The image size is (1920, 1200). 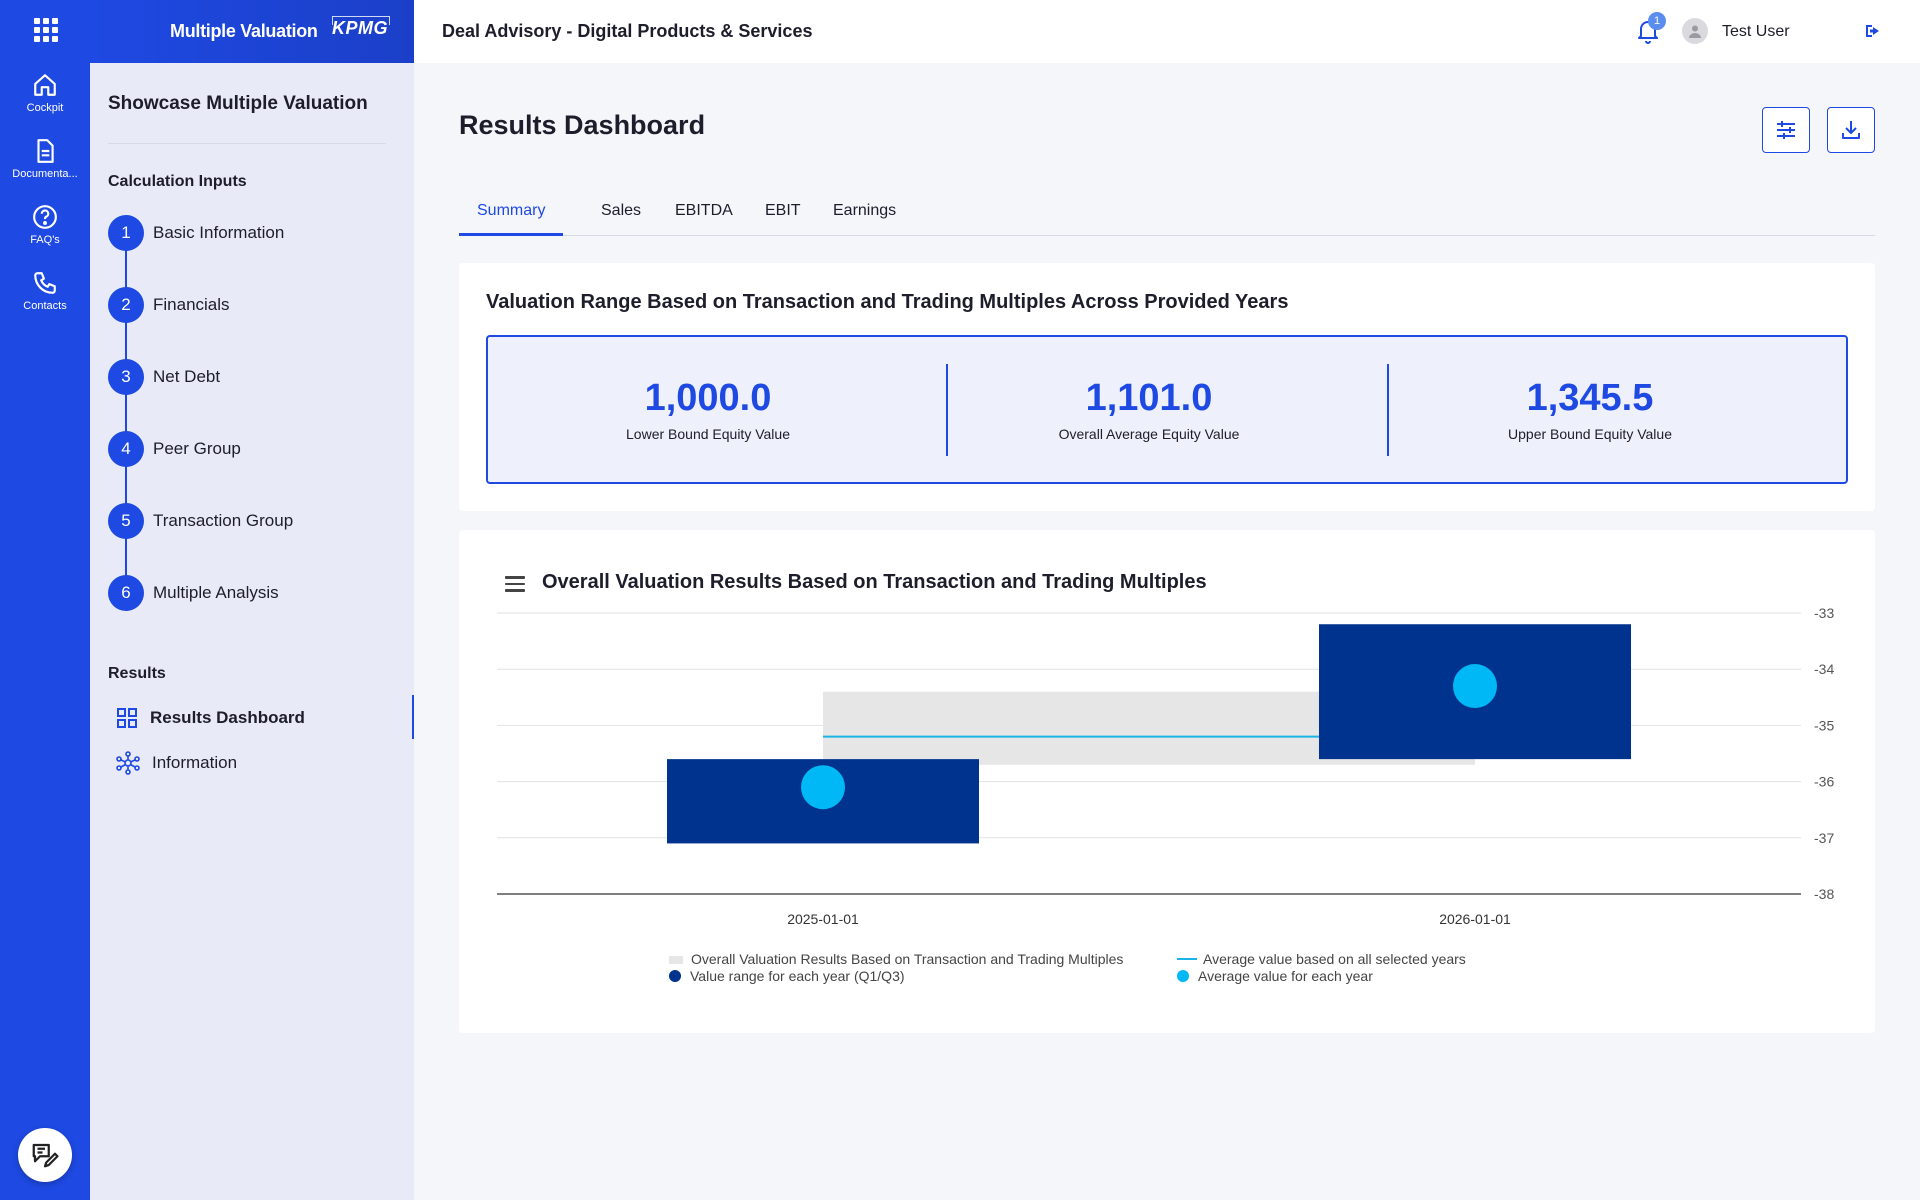 What do you see at coordinates (210, 718) in the screenshot?
I see `sidebar-item-results-dashboard: Results Dashboard` at bounding box center [210, 718].